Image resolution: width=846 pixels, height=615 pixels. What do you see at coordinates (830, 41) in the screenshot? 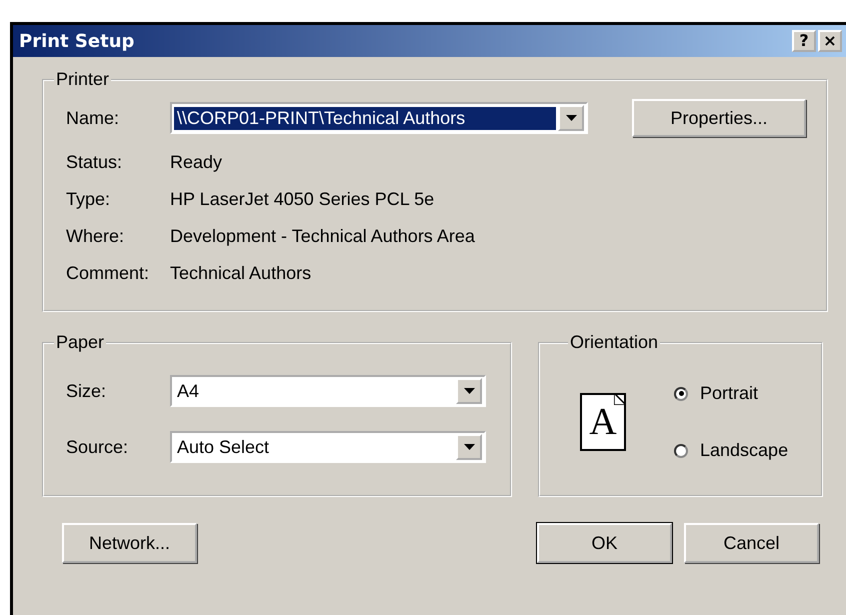
I see `close-button: ×` at bounding box center [830, 41].